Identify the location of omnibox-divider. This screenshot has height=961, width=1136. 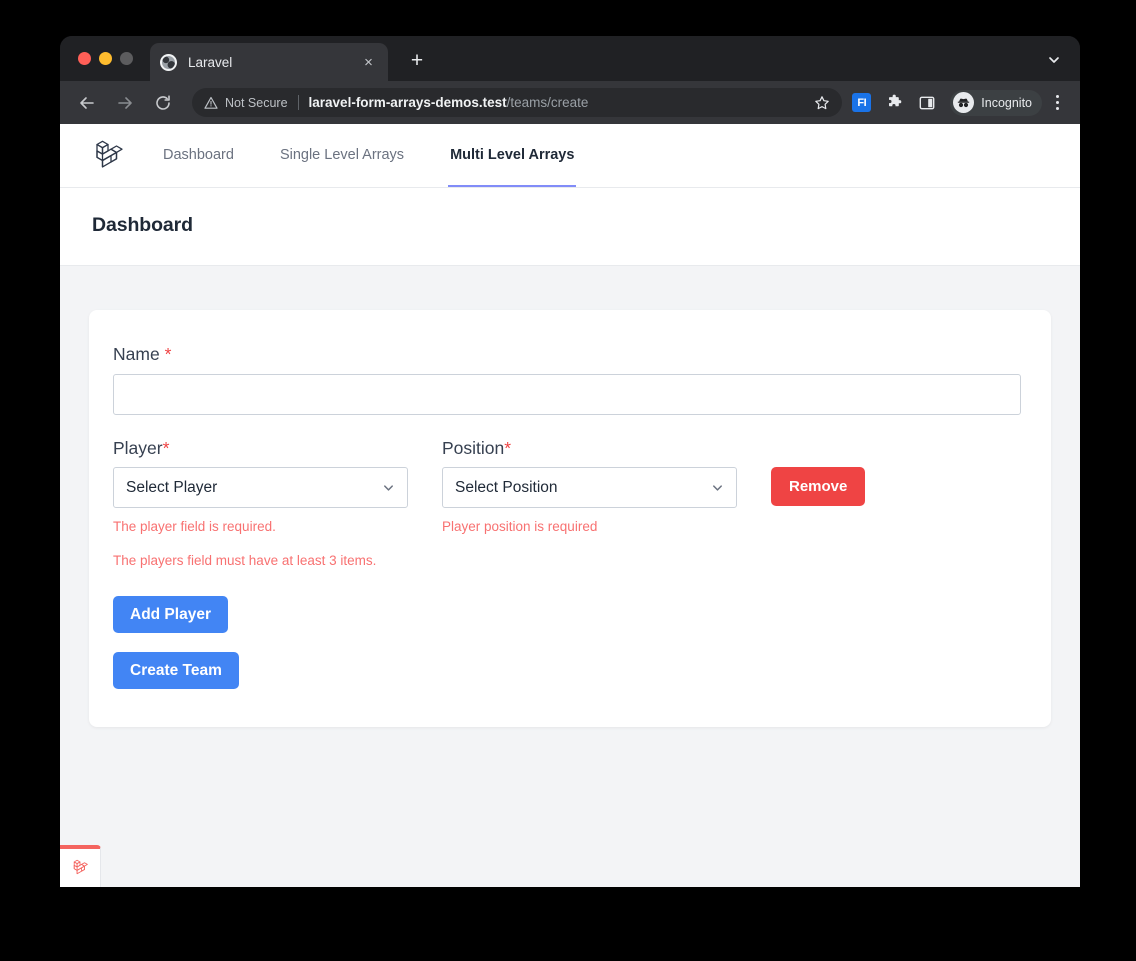
(298, 102).